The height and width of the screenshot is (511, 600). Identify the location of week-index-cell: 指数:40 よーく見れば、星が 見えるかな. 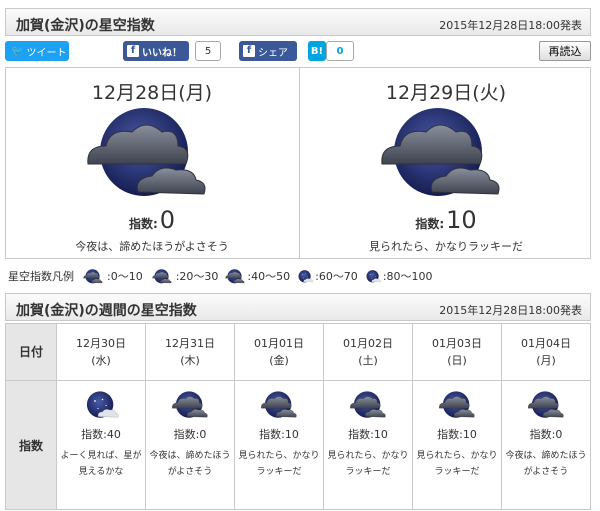
(101, 445).